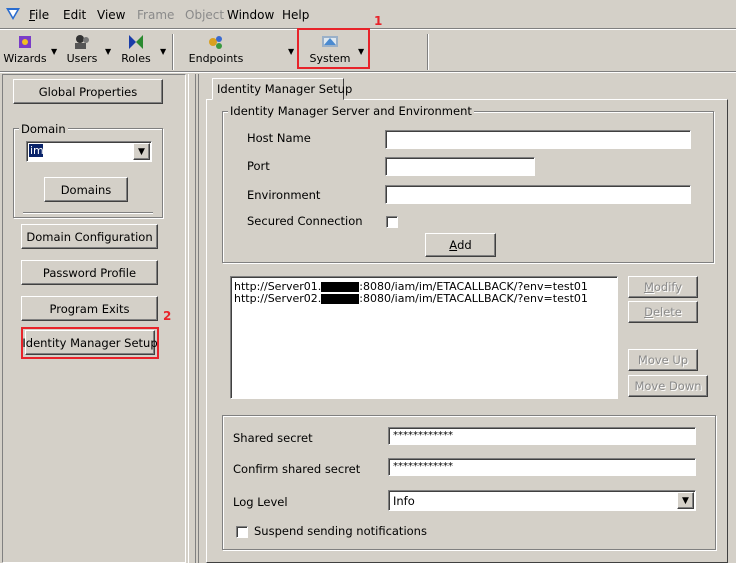  Describe the element at coordinates (305, 221) in the screenshot. I see `secured-connection-label: Secured Connection` at that location.